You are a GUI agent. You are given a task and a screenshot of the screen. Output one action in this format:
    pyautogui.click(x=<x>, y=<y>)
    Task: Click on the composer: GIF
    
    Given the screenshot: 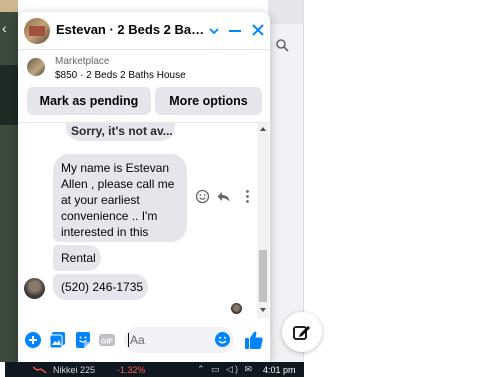 What is the action you would take?
    pyautogui.click(x=144, y=342)
    